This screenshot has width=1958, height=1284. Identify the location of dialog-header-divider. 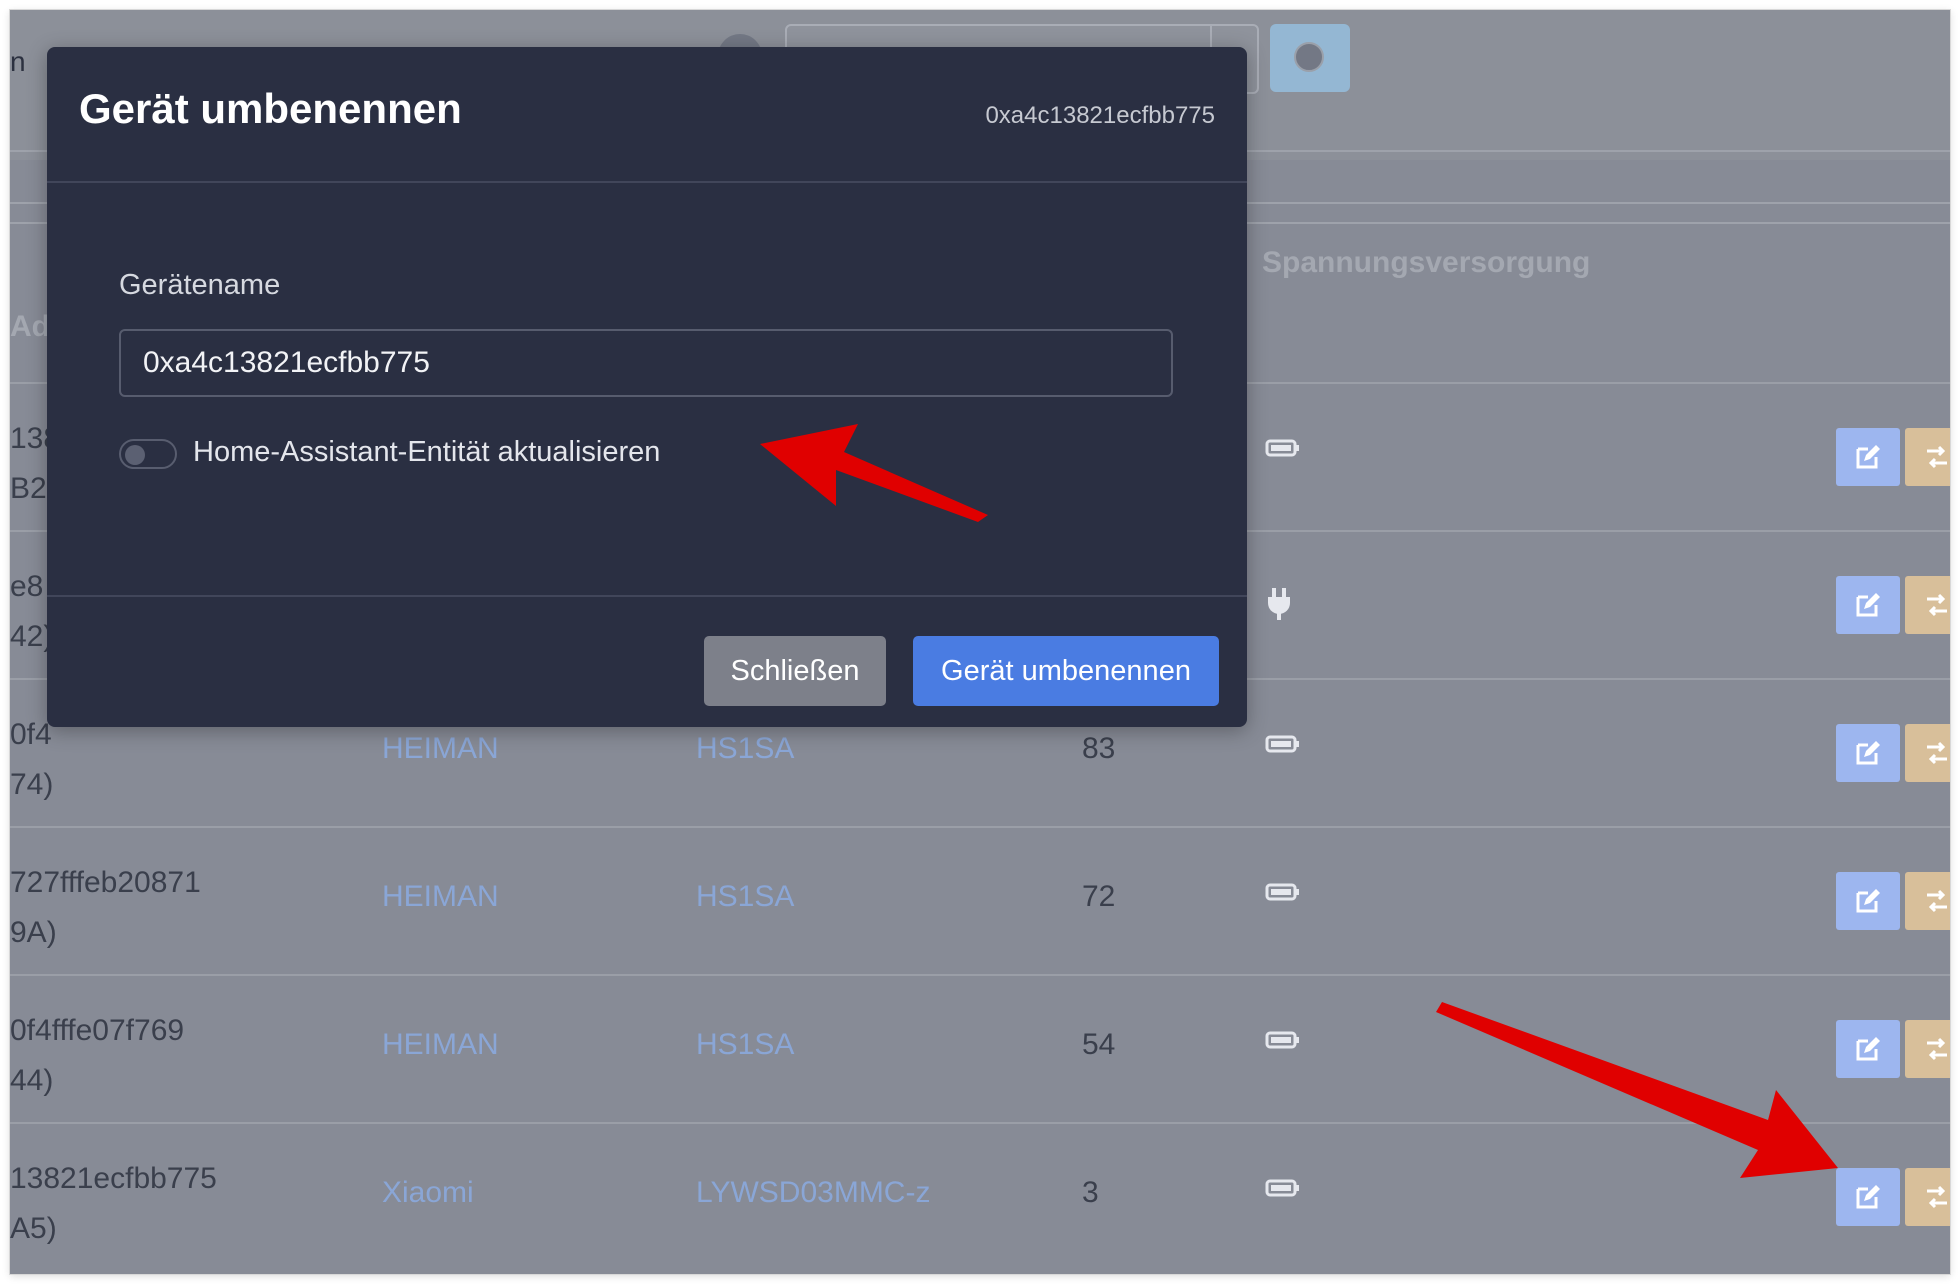
(647, 182).